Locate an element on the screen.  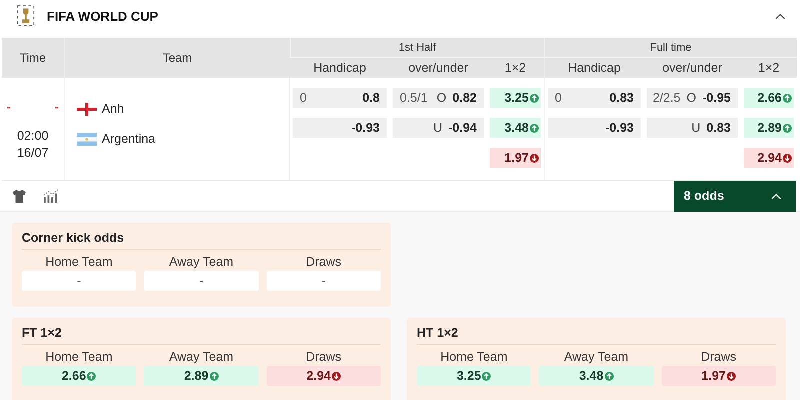
column-header: Full time is located at coordinates (670, 48).